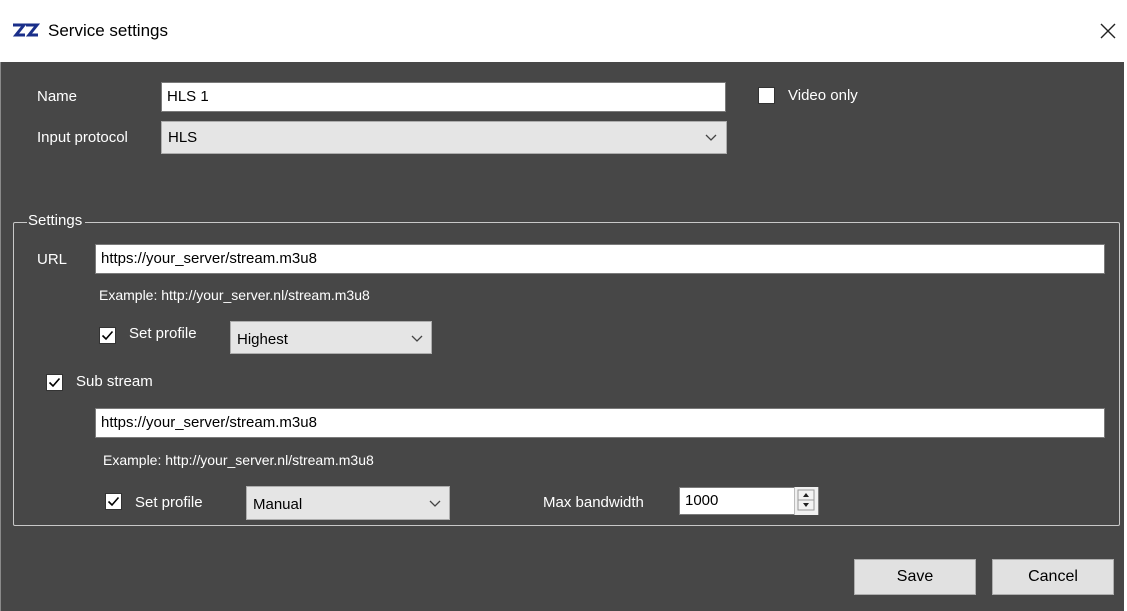 Image resolution: width=1127 pixels, height=611 pixels. What do you see at coordinates (348, 503) in the screenshot?
I see `sub-profile-select: Manual` at bounding box center [348, 503].